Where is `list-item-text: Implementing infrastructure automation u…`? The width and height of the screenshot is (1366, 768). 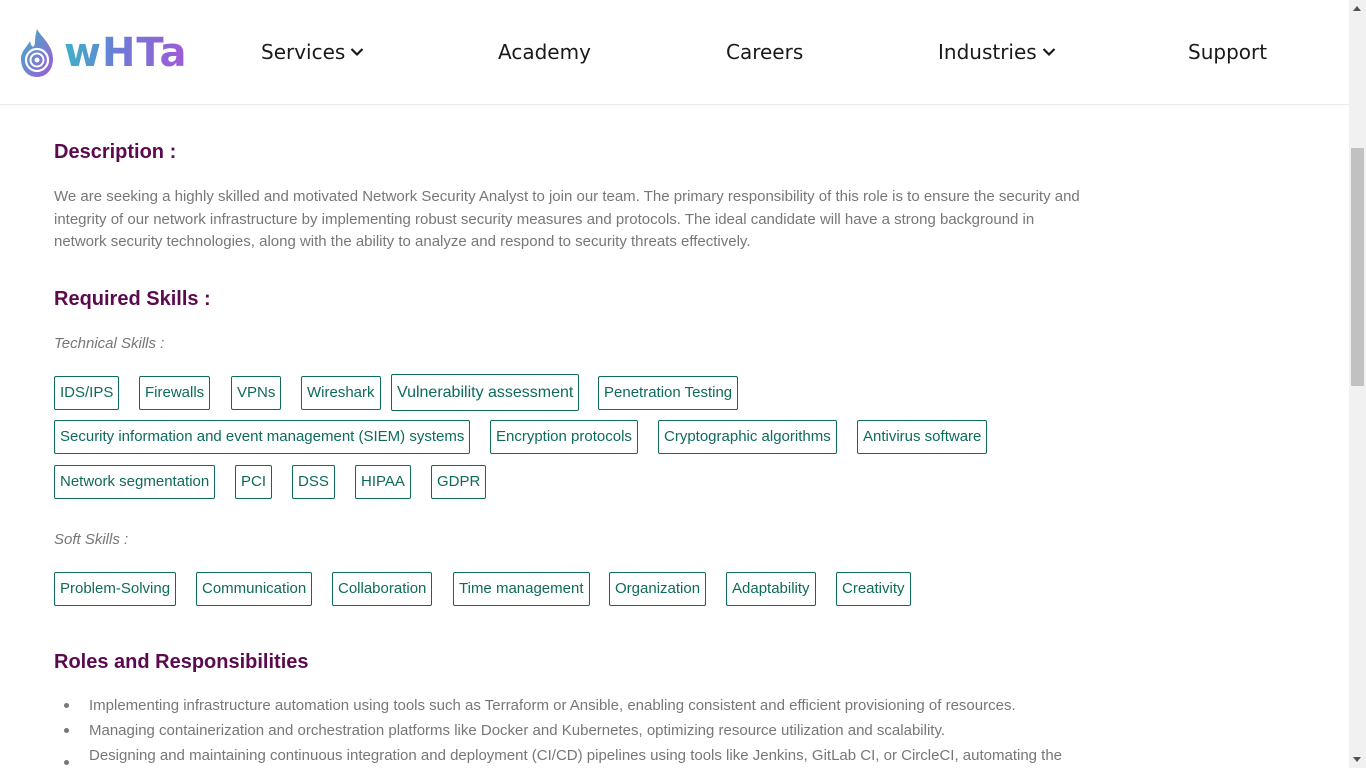 list-item-text: Implementing infrastructure automation u… is located at coordinates (552, 705).